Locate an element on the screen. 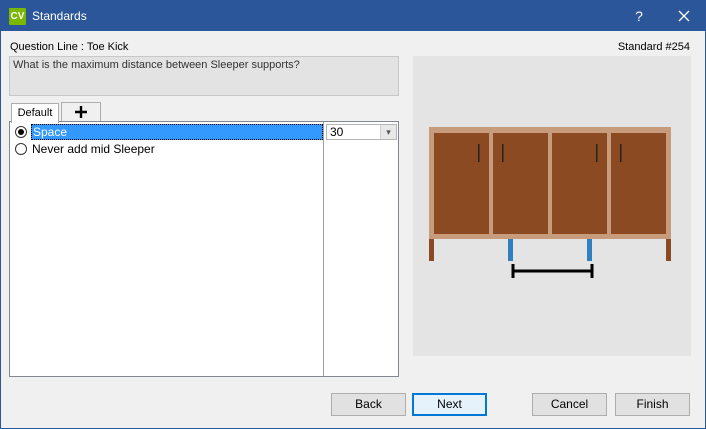 The image size is (706, 429). add-tab-button is located at coordinates (81, 111).